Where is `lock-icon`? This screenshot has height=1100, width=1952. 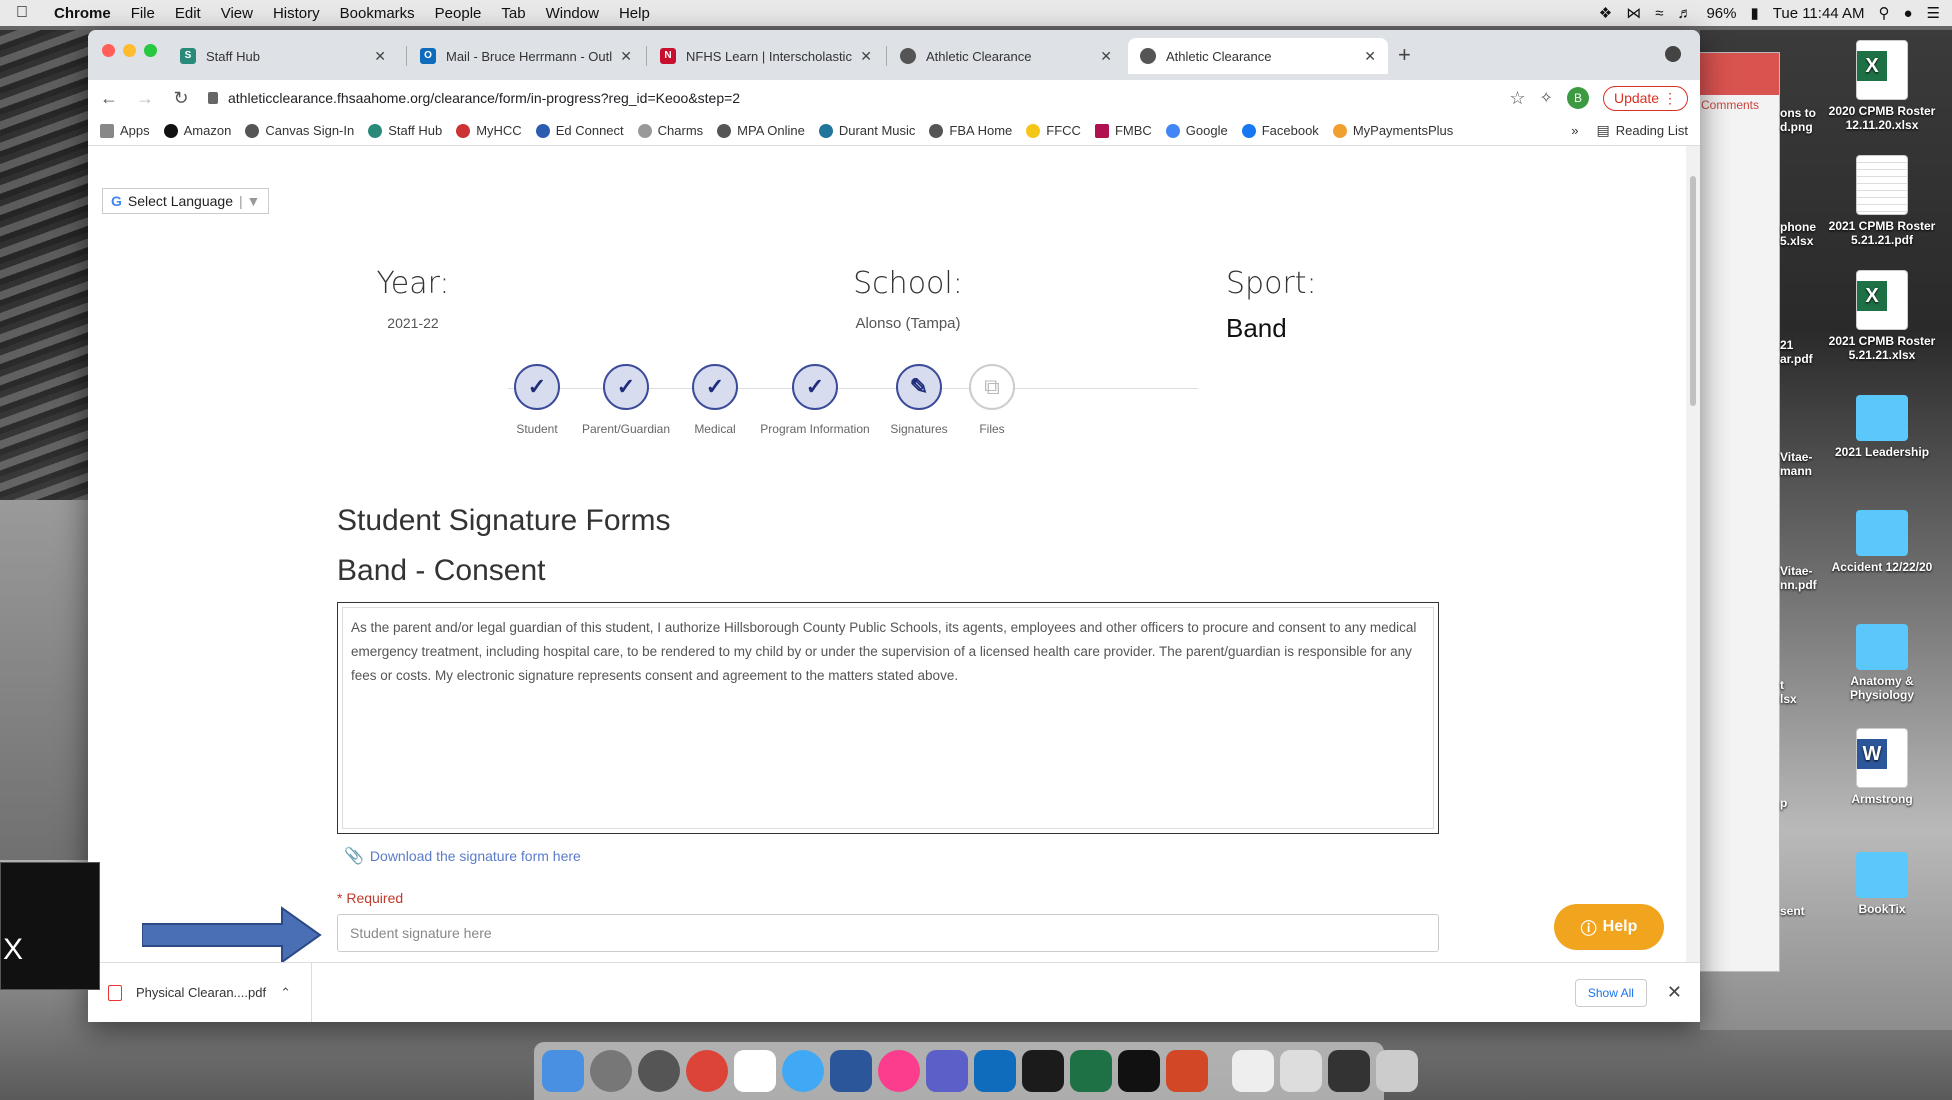 lock-icon is located at coordinates (213, 98).